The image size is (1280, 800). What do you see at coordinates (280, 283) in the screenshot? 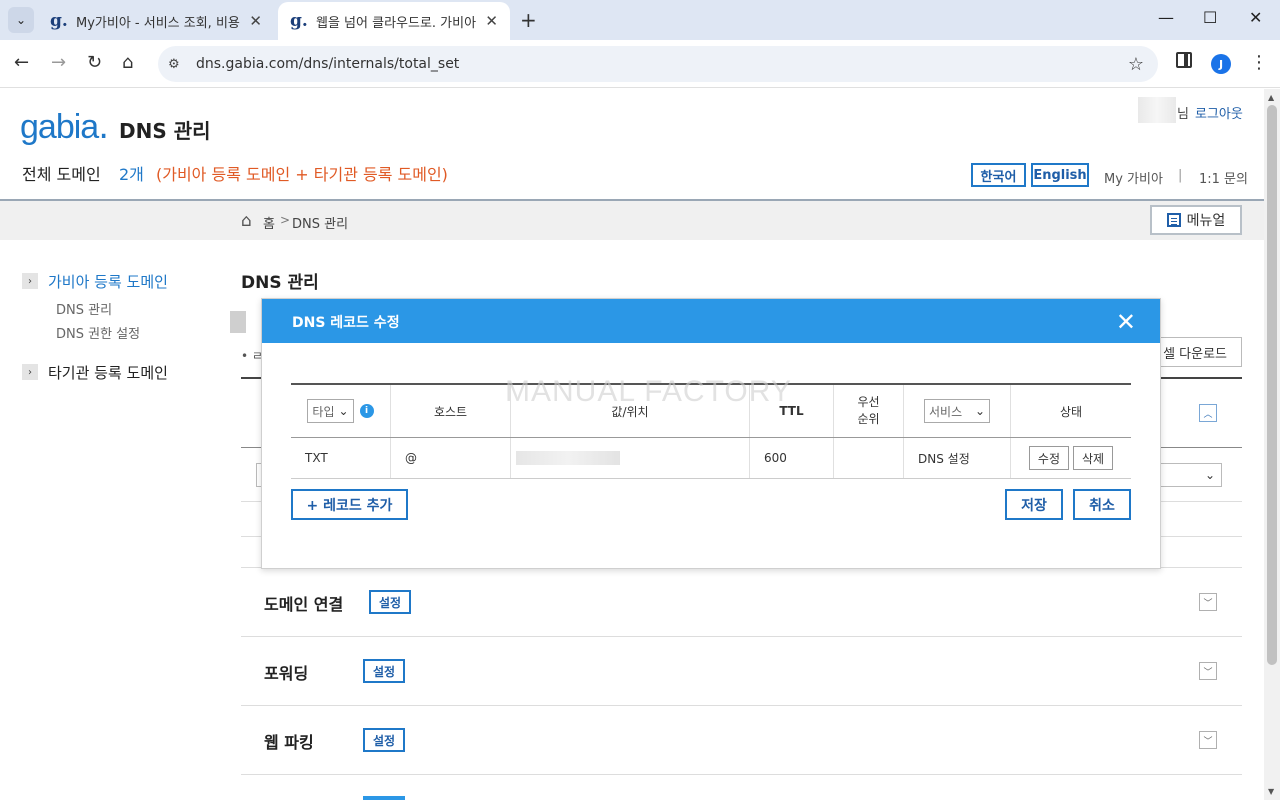
I see `content-title: DNS 관리` at bounding box center [280, 283].